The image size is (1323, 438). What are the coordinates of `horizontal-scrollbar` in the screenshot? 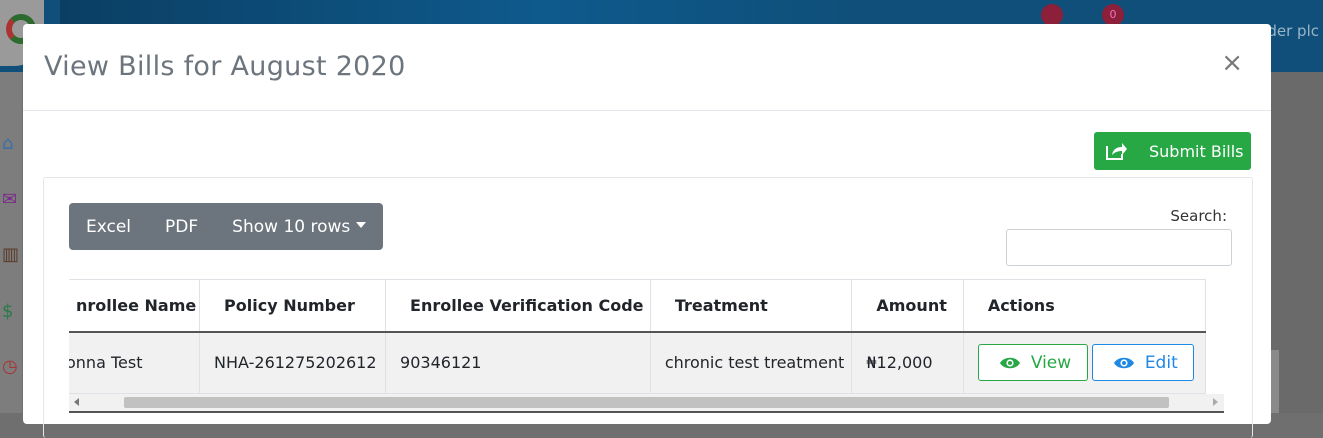 It's located at (646, 402).